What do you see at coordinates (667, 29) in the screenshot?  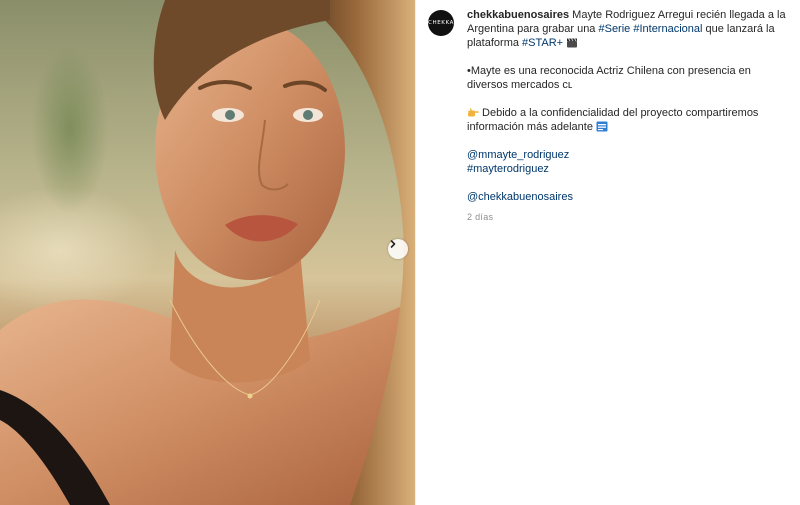 I see `hashtag-internacional: #Internacional` at bounding box center [667, 29].